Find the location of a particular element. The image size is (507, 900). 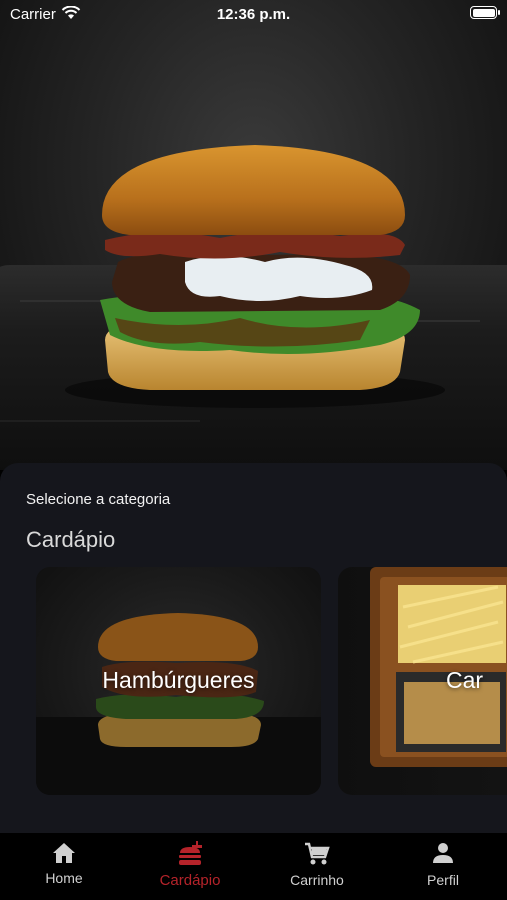

cart-icon is located at coordinates (317, 853).